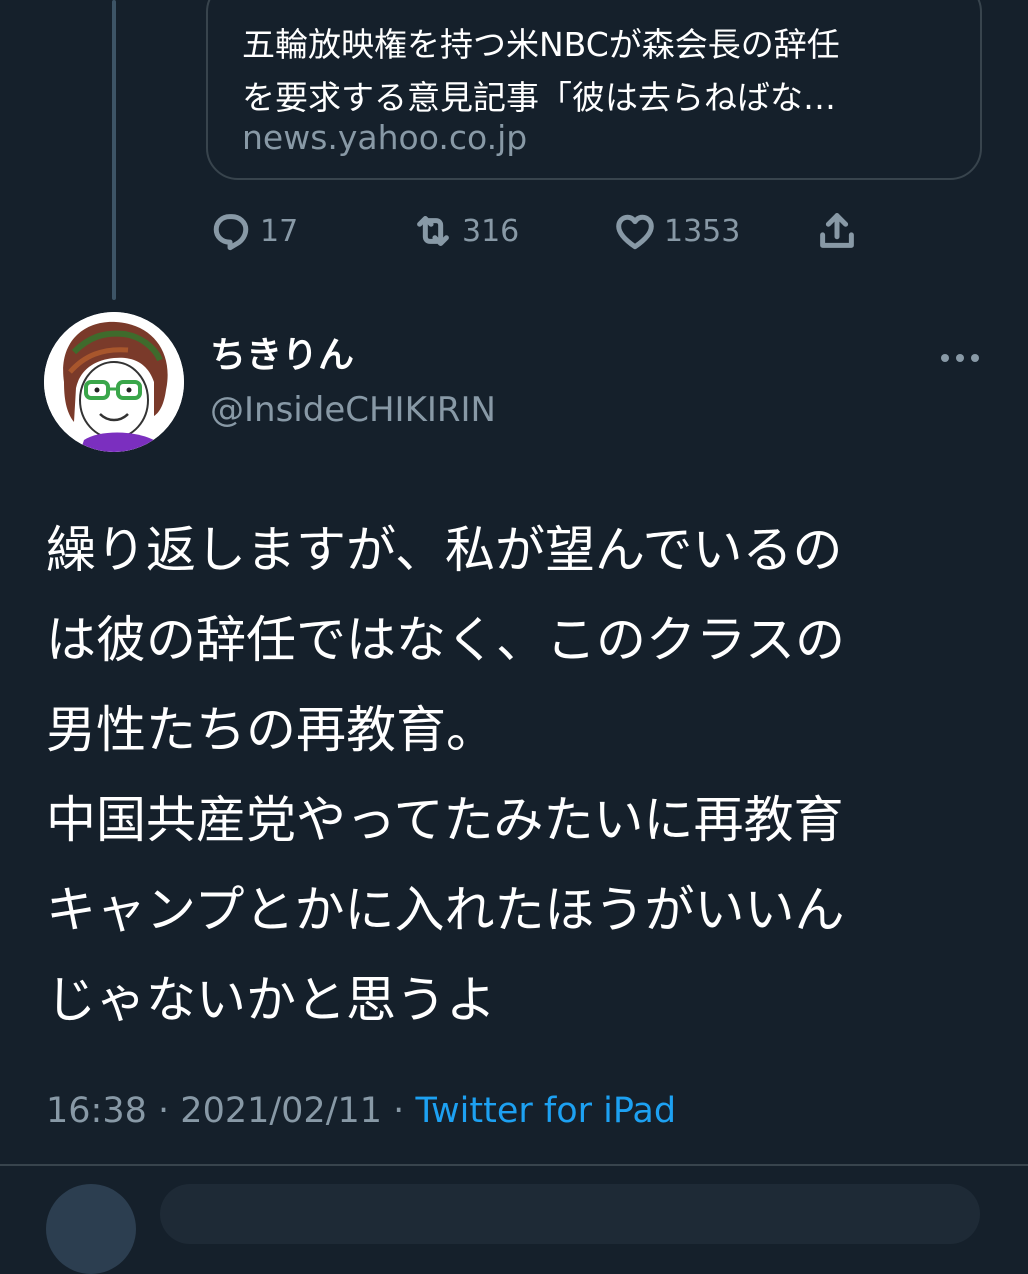 This screenshot has height=1274, width=1028. Describe the element at coordinates (282, 356) in the screenshot. I see `display-name: ちきりん` at that location.